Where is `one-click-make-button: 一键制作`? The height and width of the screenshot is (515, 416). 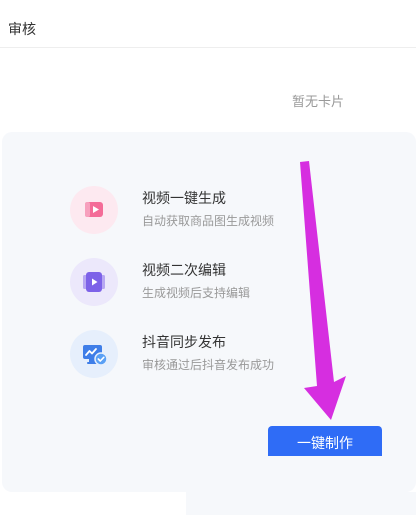
one-click-make-button: 一键制作 is located at coordinates (325, 443).